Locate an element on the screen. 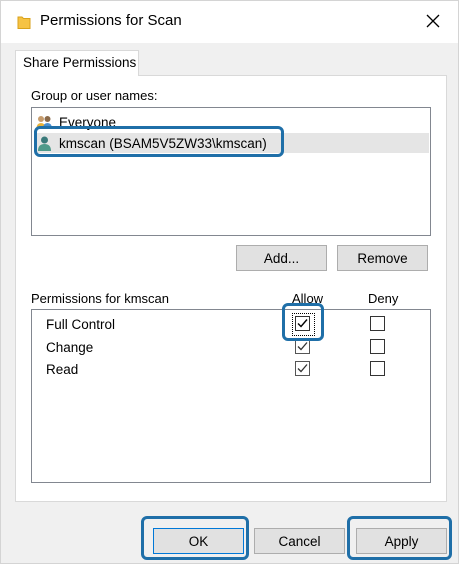  dialog-title: Permissions for Scan is located at coordinates (111, 20).